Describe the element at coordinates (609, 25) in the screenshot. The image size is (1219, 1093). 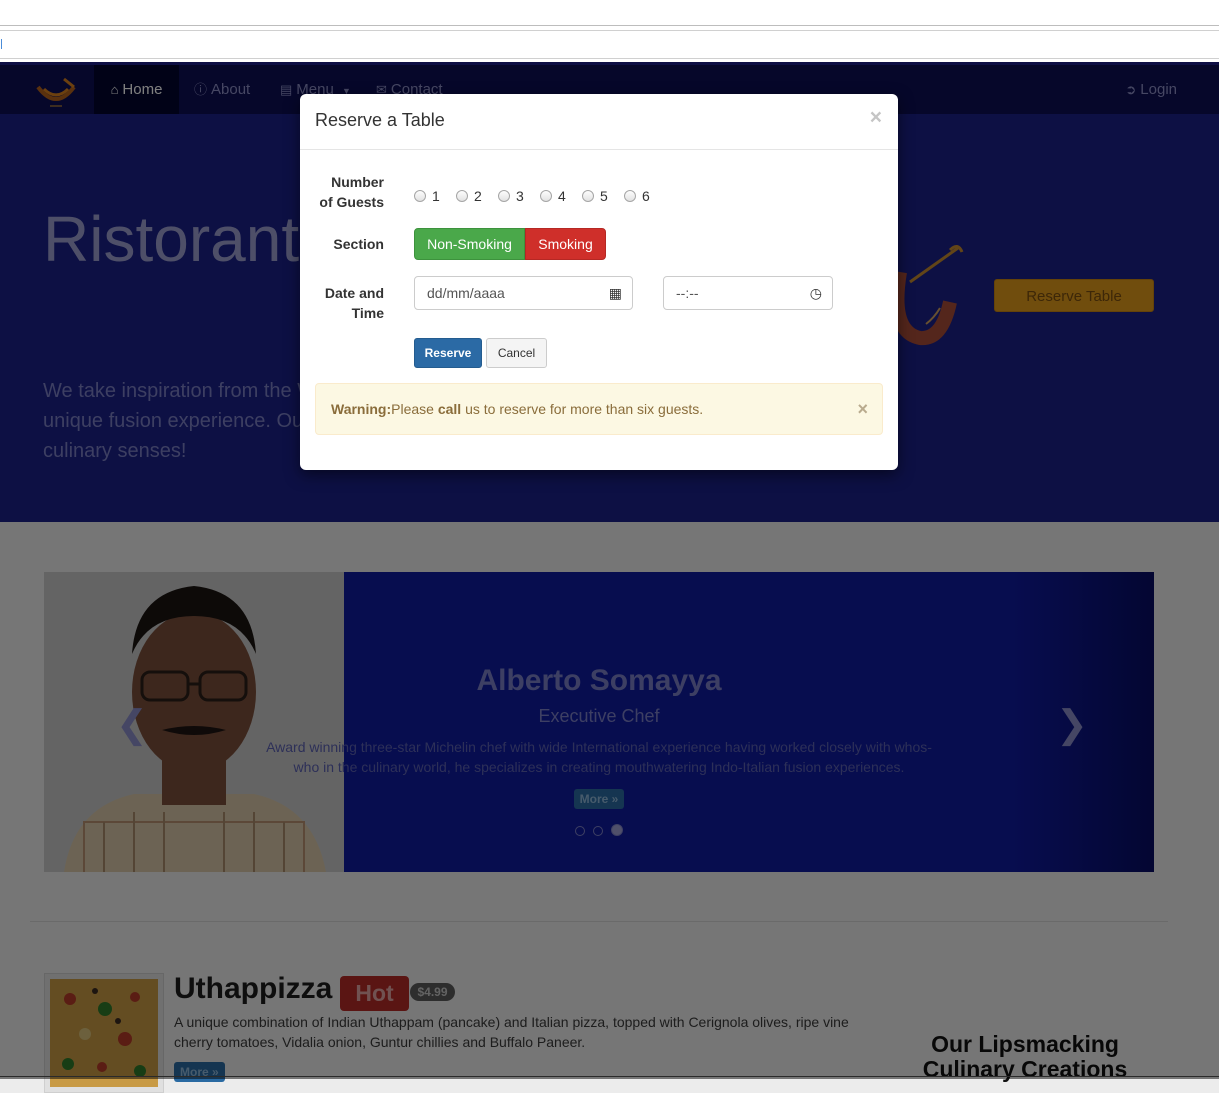
I see `browser-divider` at that location.